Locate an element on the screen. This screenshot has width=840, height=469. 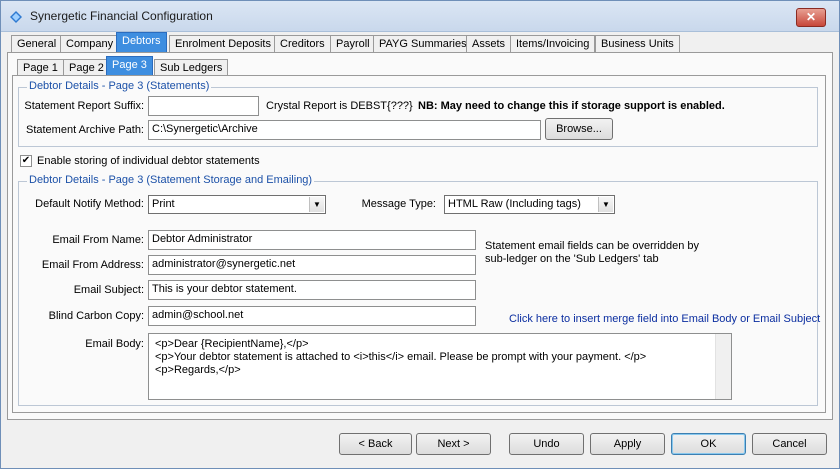
subtab-page-2: Page 2 is located at coordinates (86, 67).